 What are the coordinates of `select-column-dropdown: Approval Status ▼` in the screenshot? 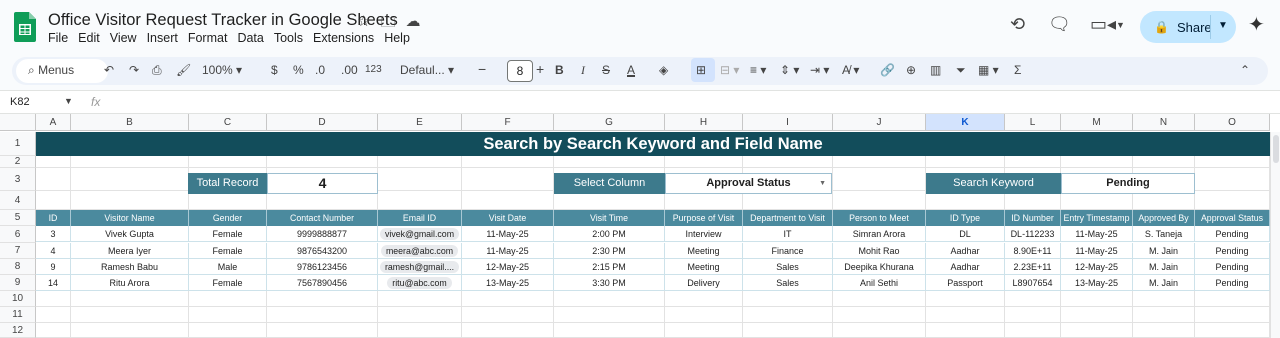 It's located at (748, 183).